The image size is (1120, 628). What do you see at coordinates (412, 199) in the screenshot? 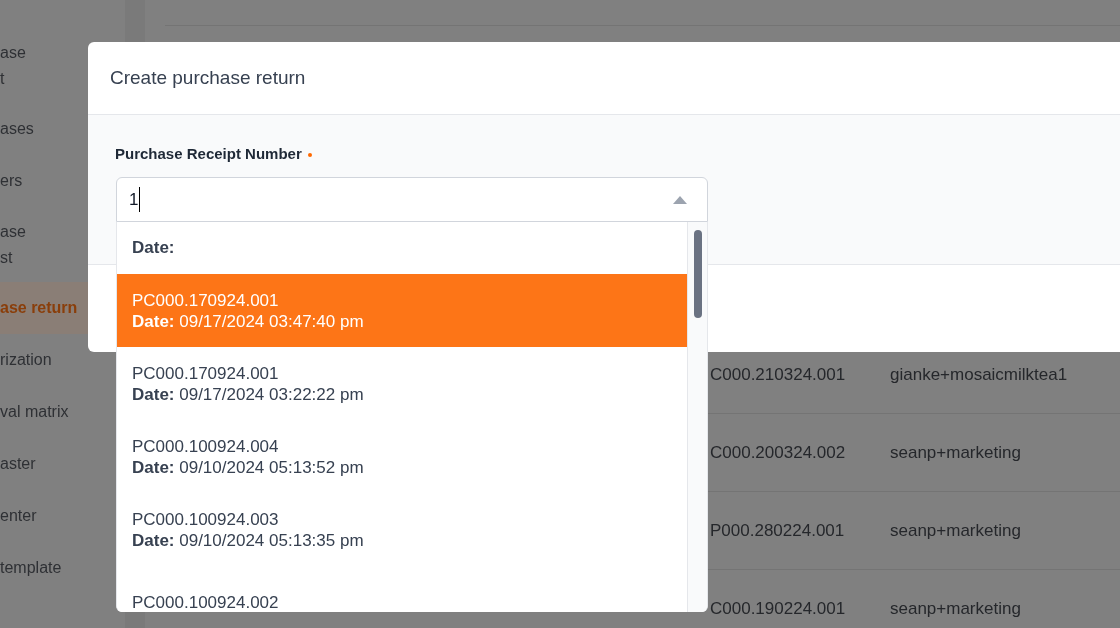
I see `receipt-select: 1` at bounding box center [412, 199].